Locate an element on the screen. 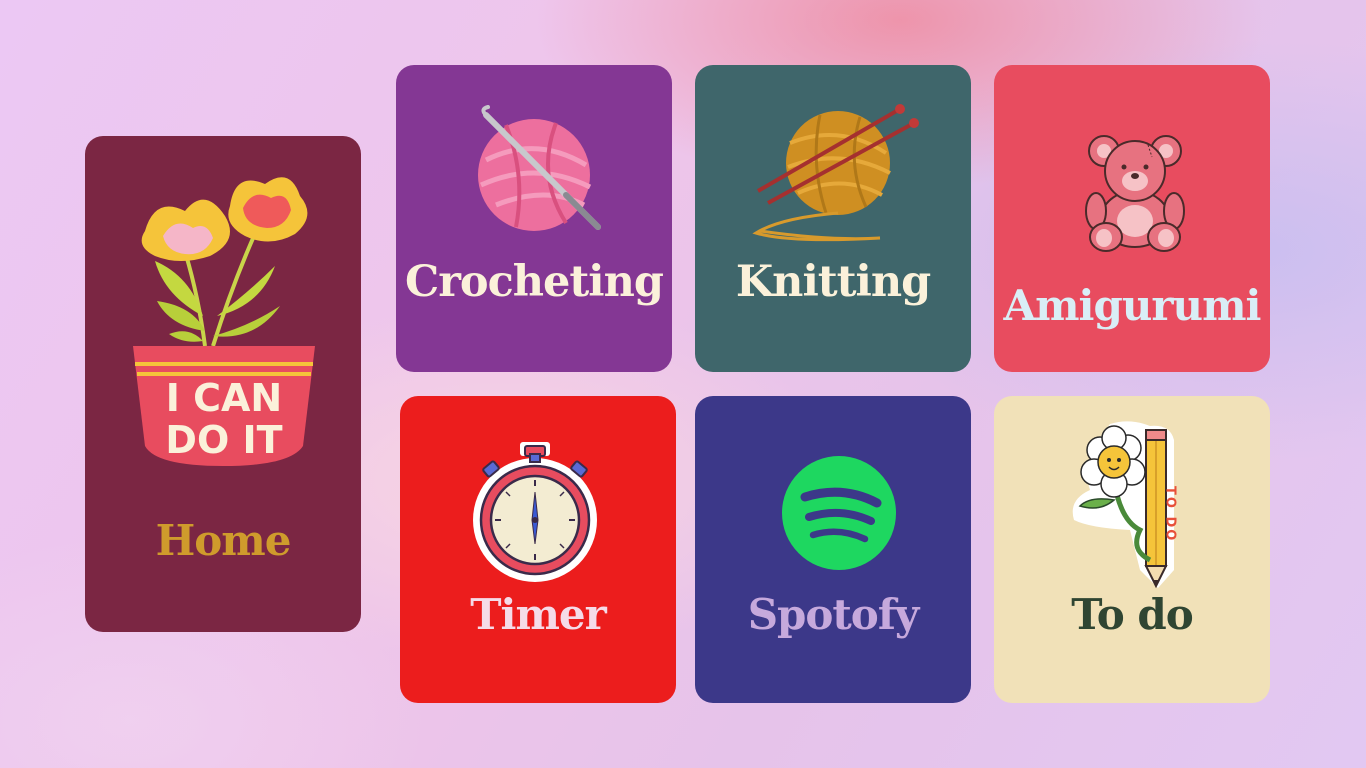 The height and width of the screenshot is (768, 1366). todo-sticker-text: TO DO is located at coordinates (1170, 514).